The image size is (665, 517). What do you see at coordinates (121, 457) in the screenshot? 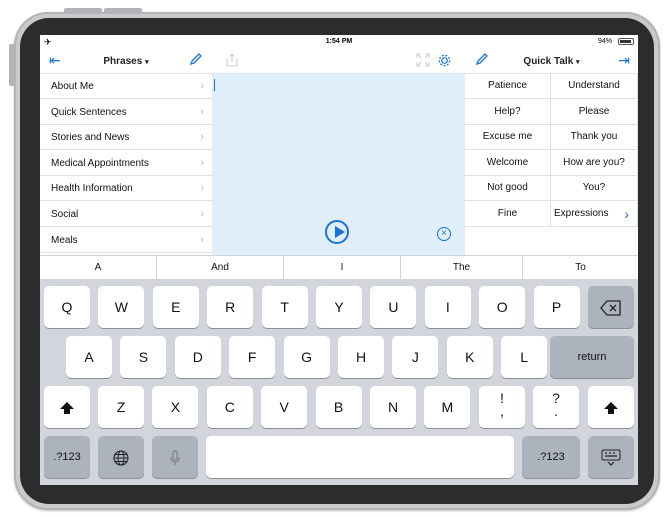
I see `globe-key` at bounding box center [121, 457].